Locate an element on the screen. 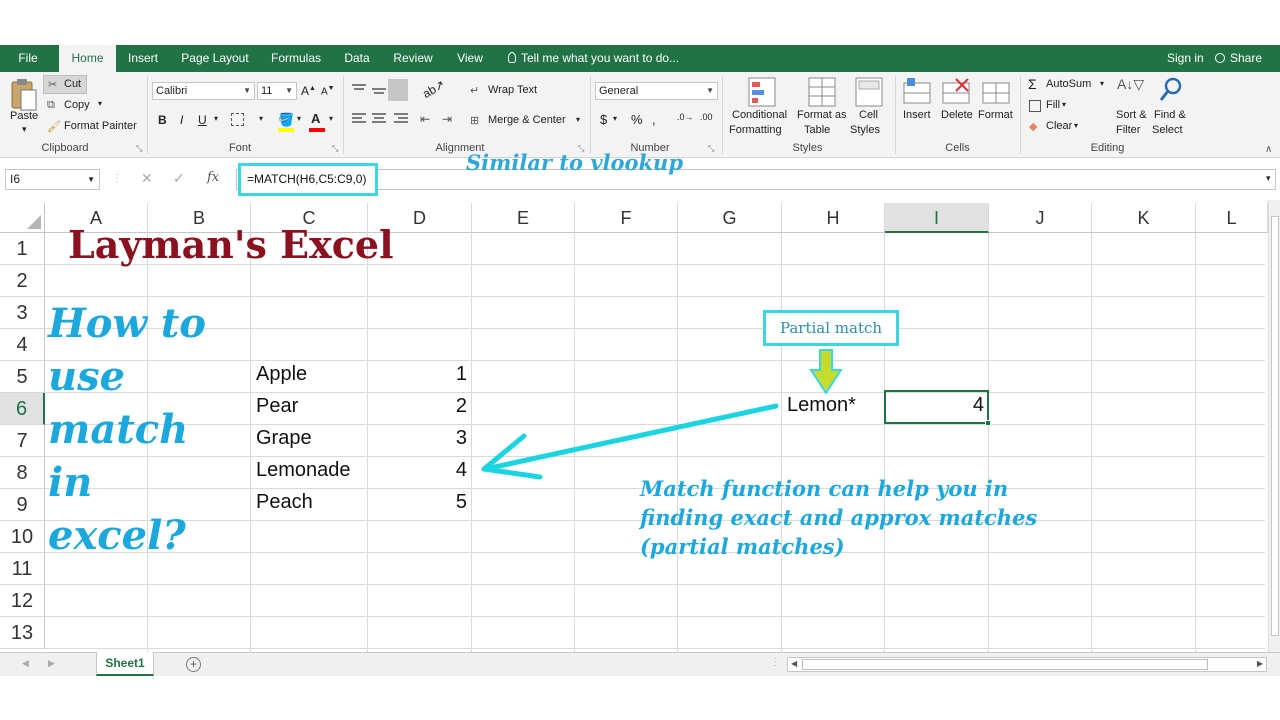 The image size is (1280, 720). arrow-down-icon is located at coordinates (826, 372).